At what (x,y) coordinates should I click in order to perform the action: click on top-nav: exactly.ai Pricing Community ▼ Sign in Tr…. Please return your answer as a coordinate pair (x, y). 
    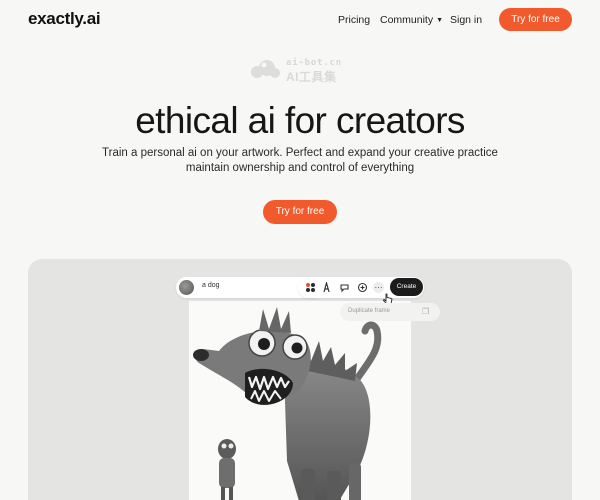
    Looking at the image, I should click on (300, 20).